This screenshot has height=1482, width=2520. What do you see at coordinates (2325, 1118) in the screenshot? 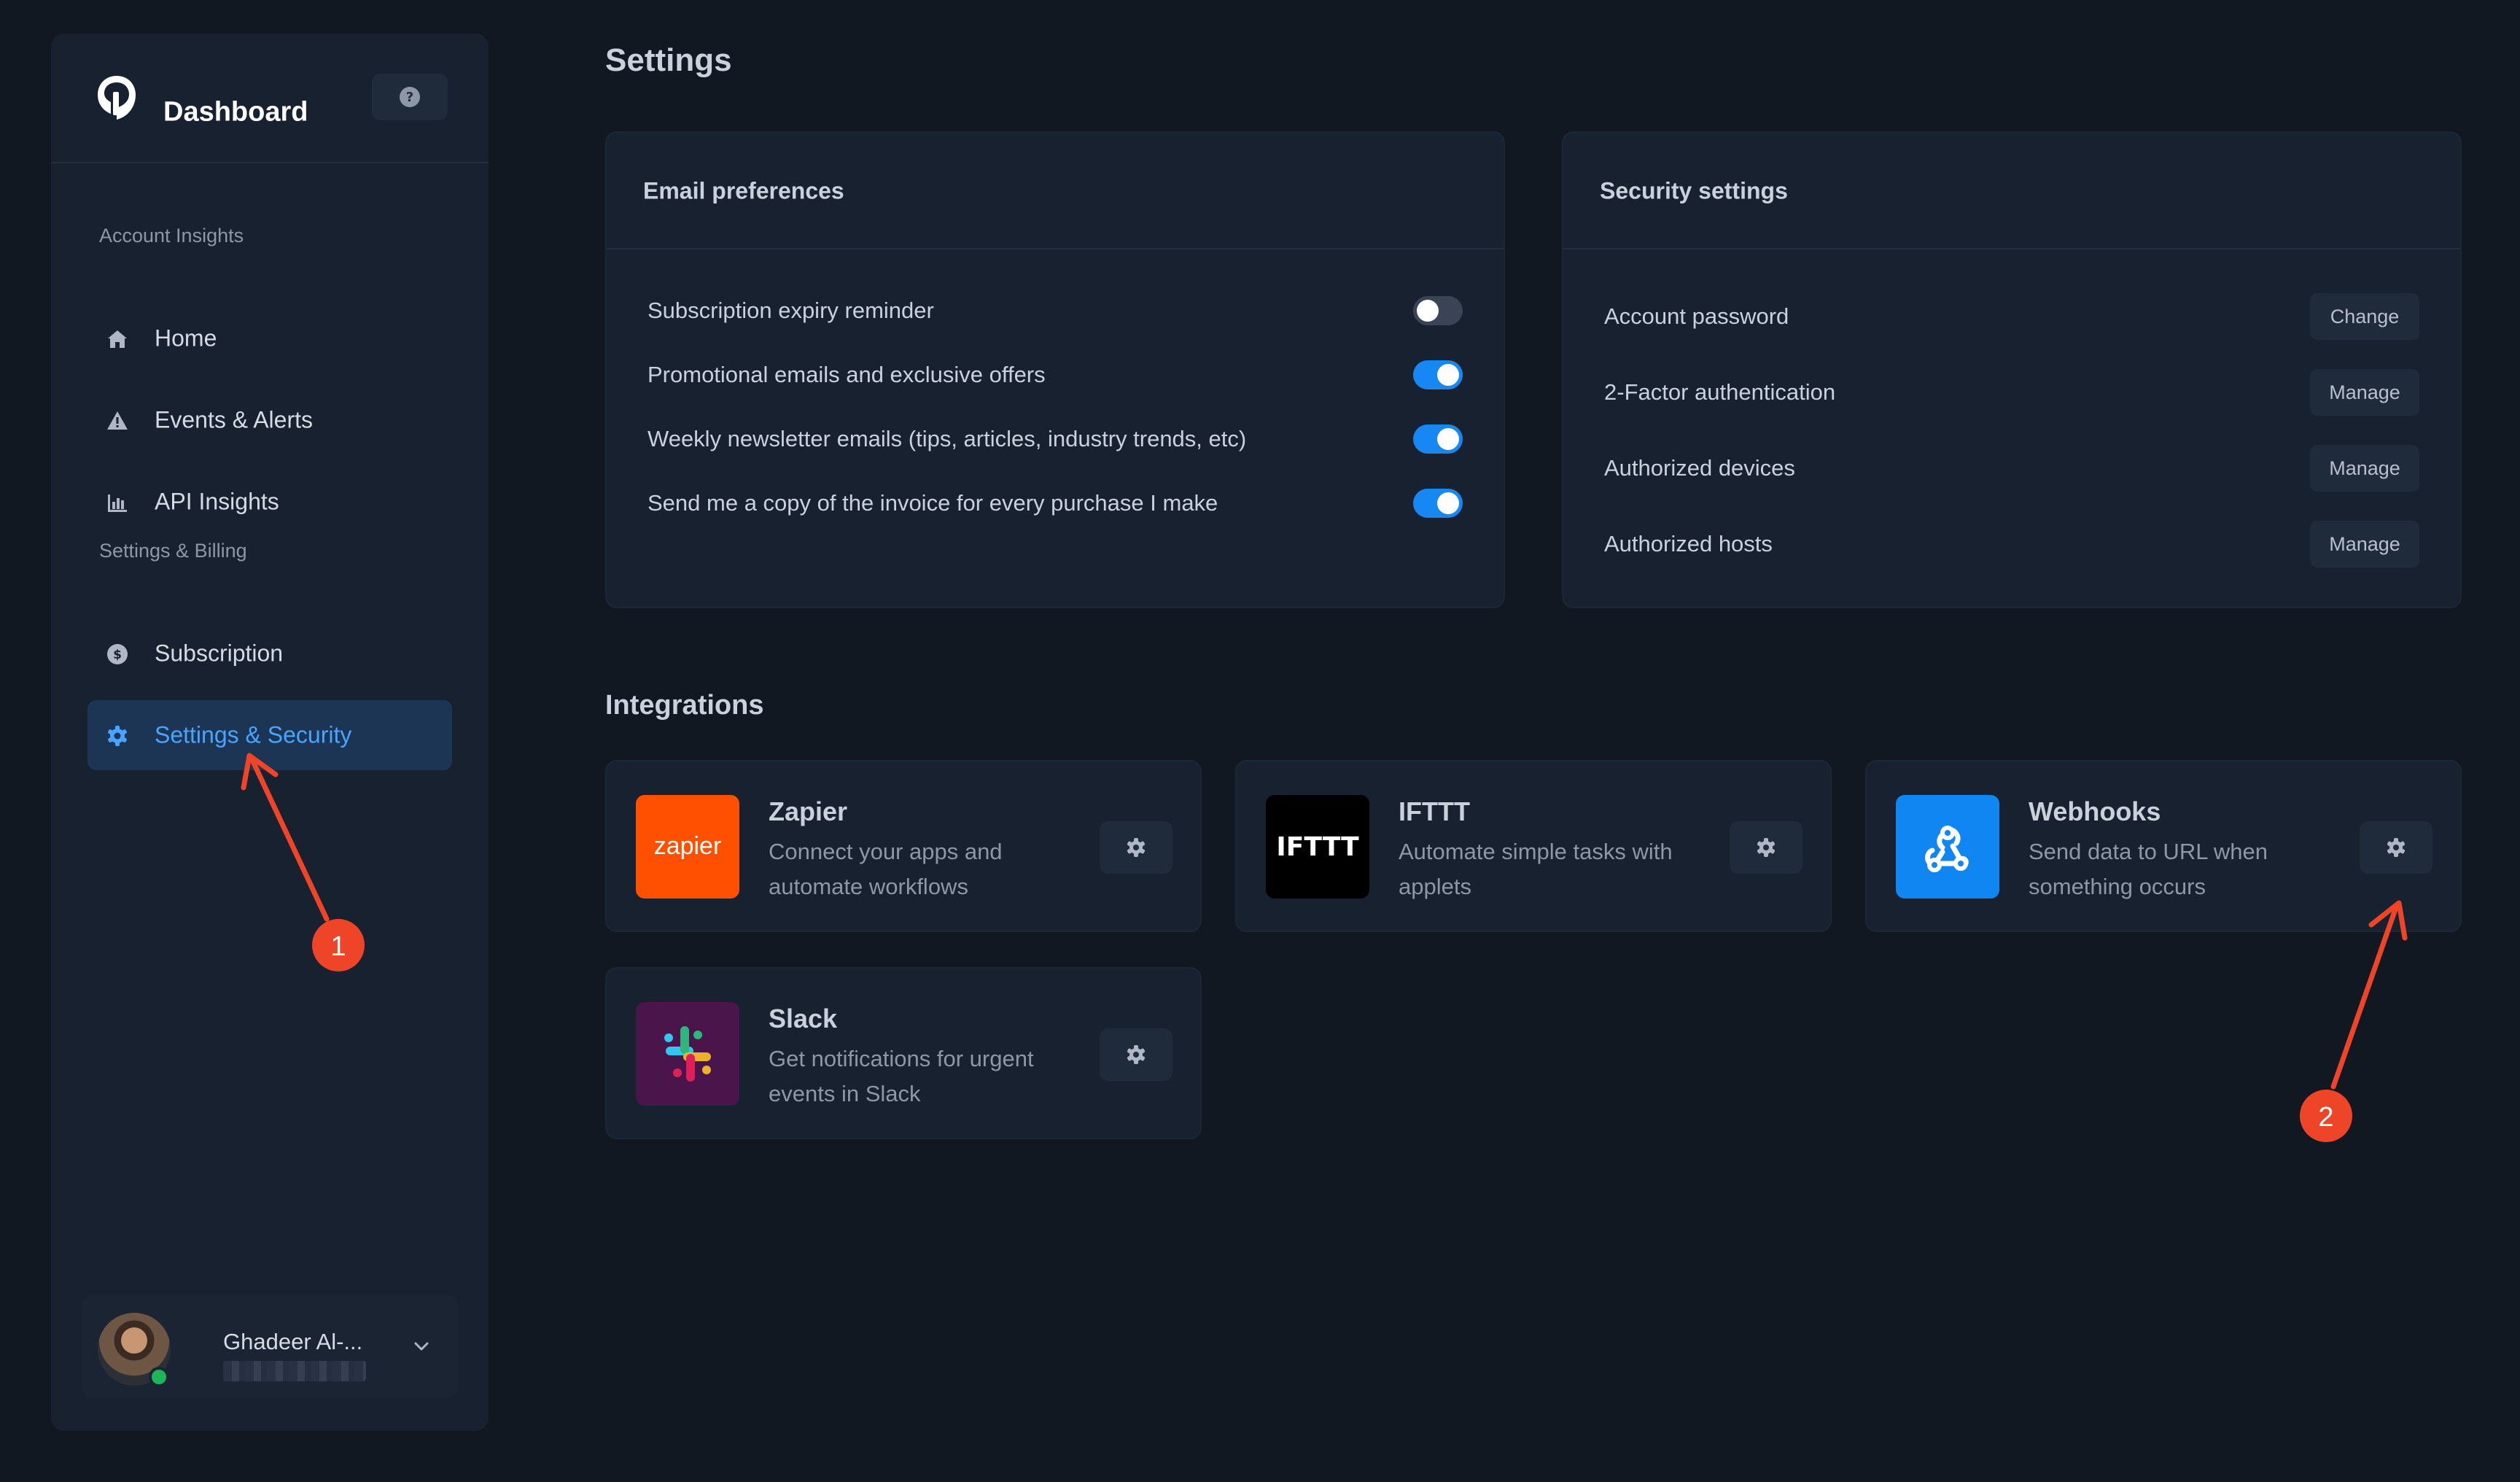
I see `annotation-number: 2` at bounding box center [2325, 1118].